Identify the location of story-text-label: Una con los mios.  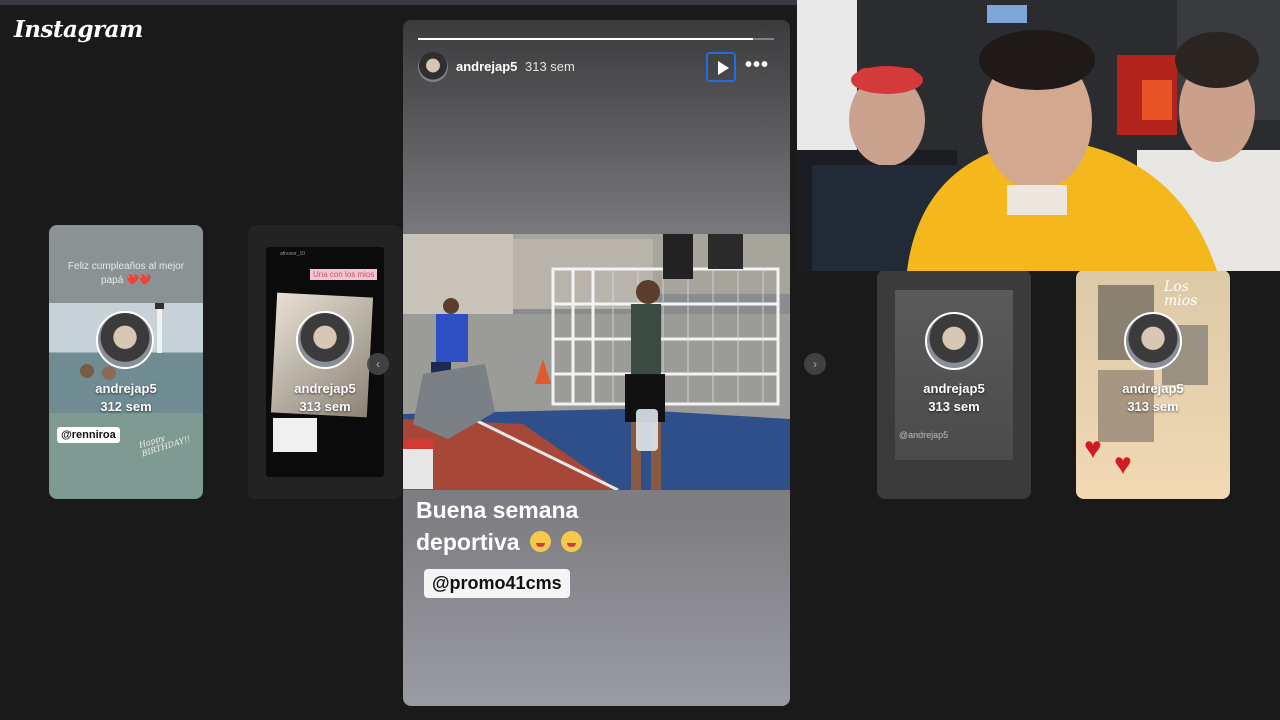
(344, 274).